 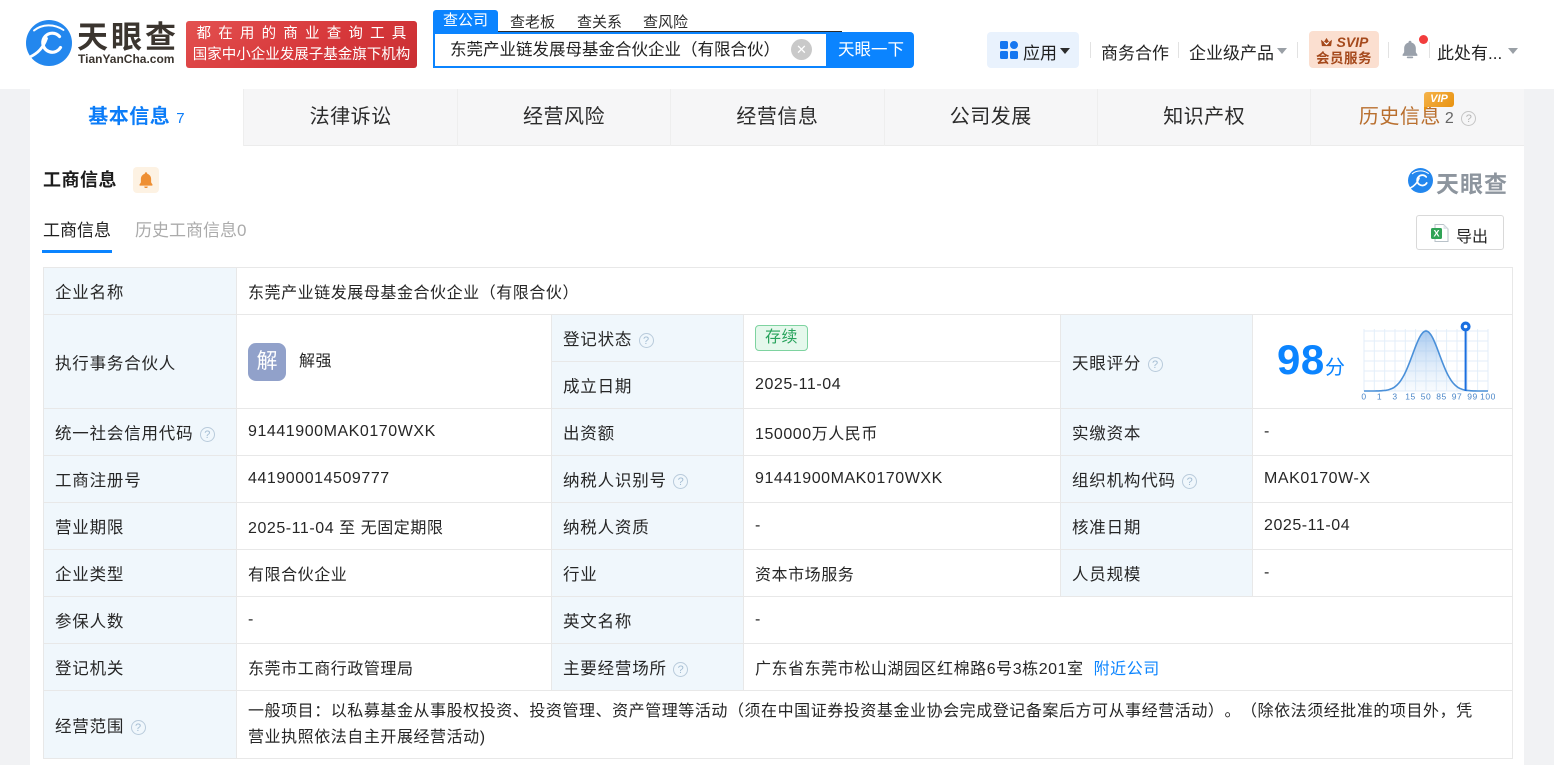 What do you see at coordinates (1394, 397) in the screenshot?
I see `svg-text: 3` at bounding box center [1394, 397].